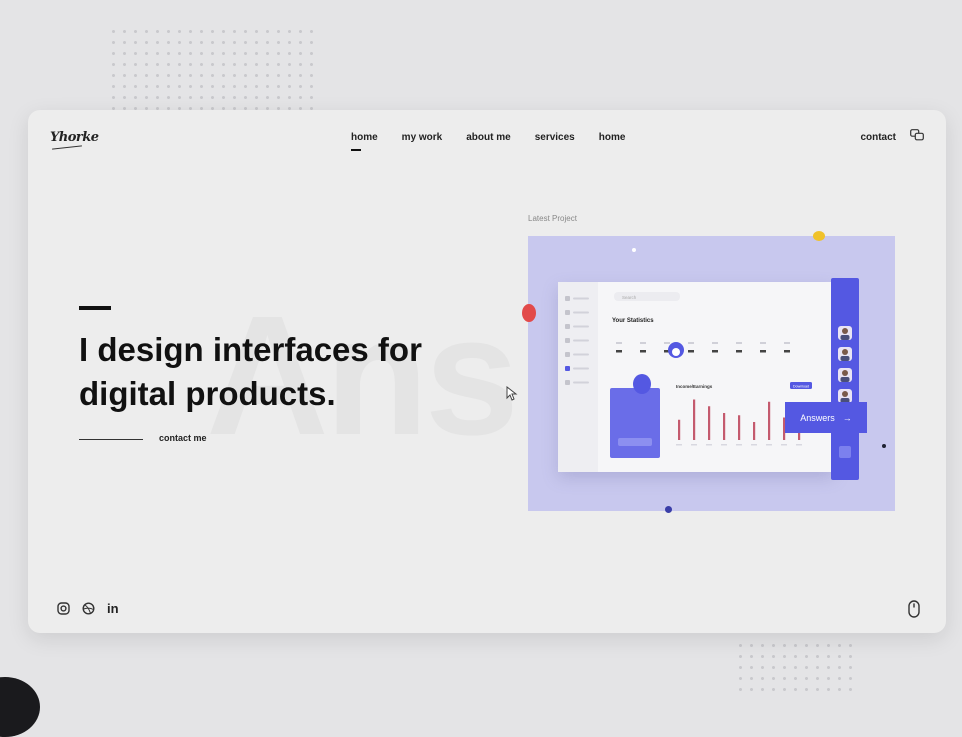  Describe the element at coordinates (612, 137) in the screenshot. I see `nav-home-2: home` at that location.